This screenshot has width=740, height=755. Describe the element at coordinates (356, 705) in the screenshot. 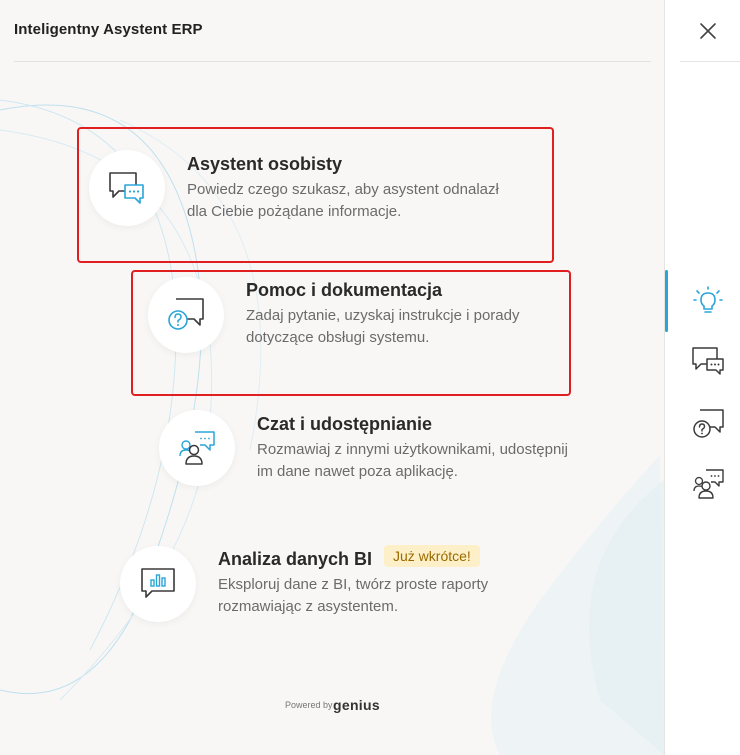

I see `genius-logo: genius` at that location.